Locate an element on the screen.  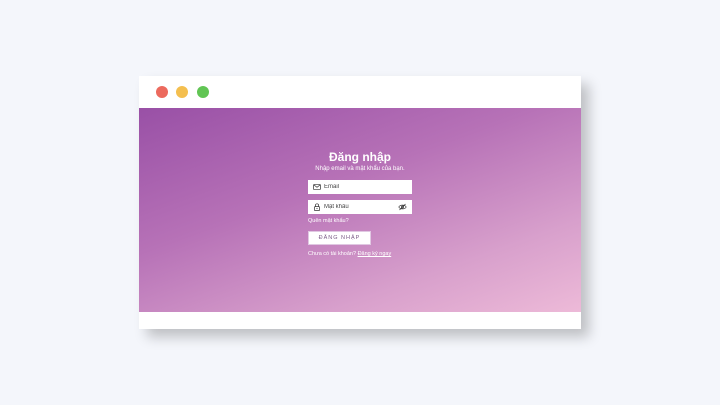
signup-link: Đăng ký ngay is located at coordinates (375, 254).